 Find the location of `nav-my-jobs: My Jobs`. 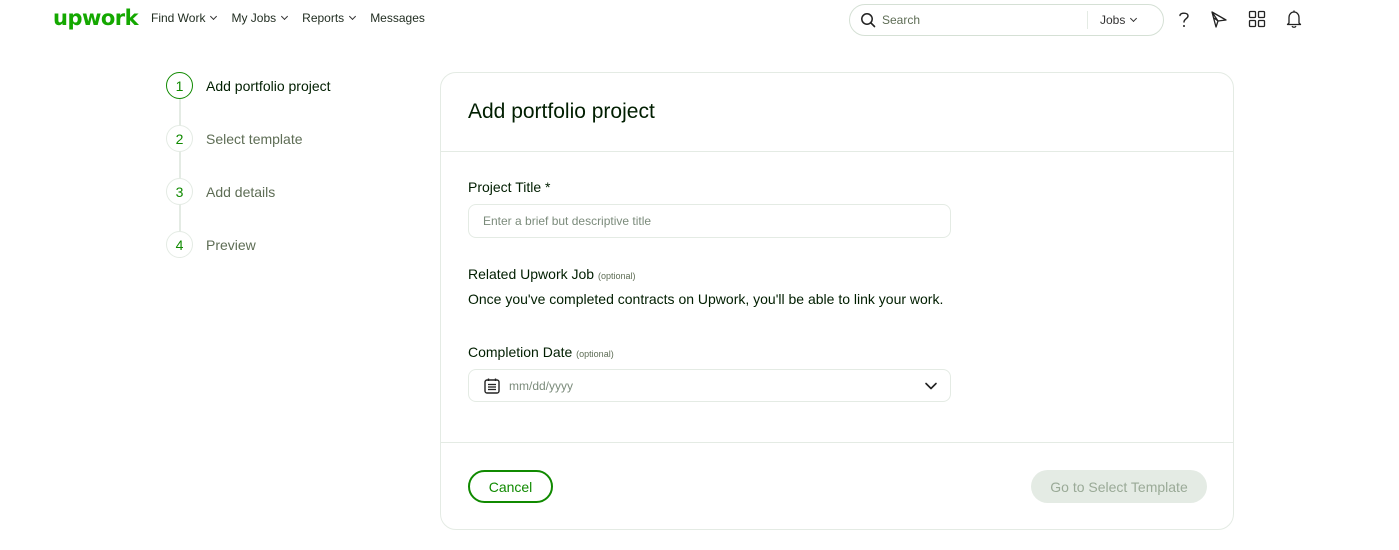

nav-my-jobs: My Jobs is located at coordinates (260, 18).